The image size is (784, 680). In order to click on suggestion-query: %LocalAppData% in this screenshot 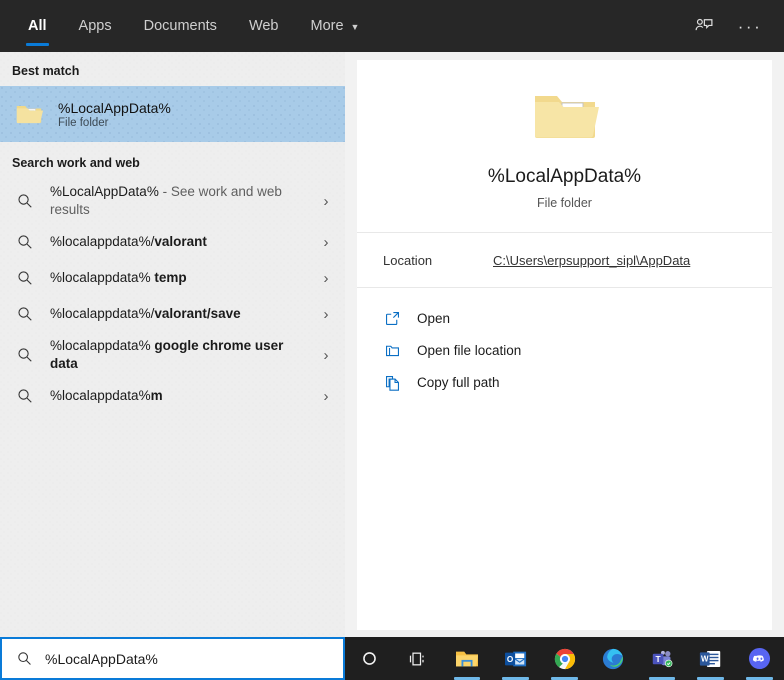, I will do `click(104, 191)`.